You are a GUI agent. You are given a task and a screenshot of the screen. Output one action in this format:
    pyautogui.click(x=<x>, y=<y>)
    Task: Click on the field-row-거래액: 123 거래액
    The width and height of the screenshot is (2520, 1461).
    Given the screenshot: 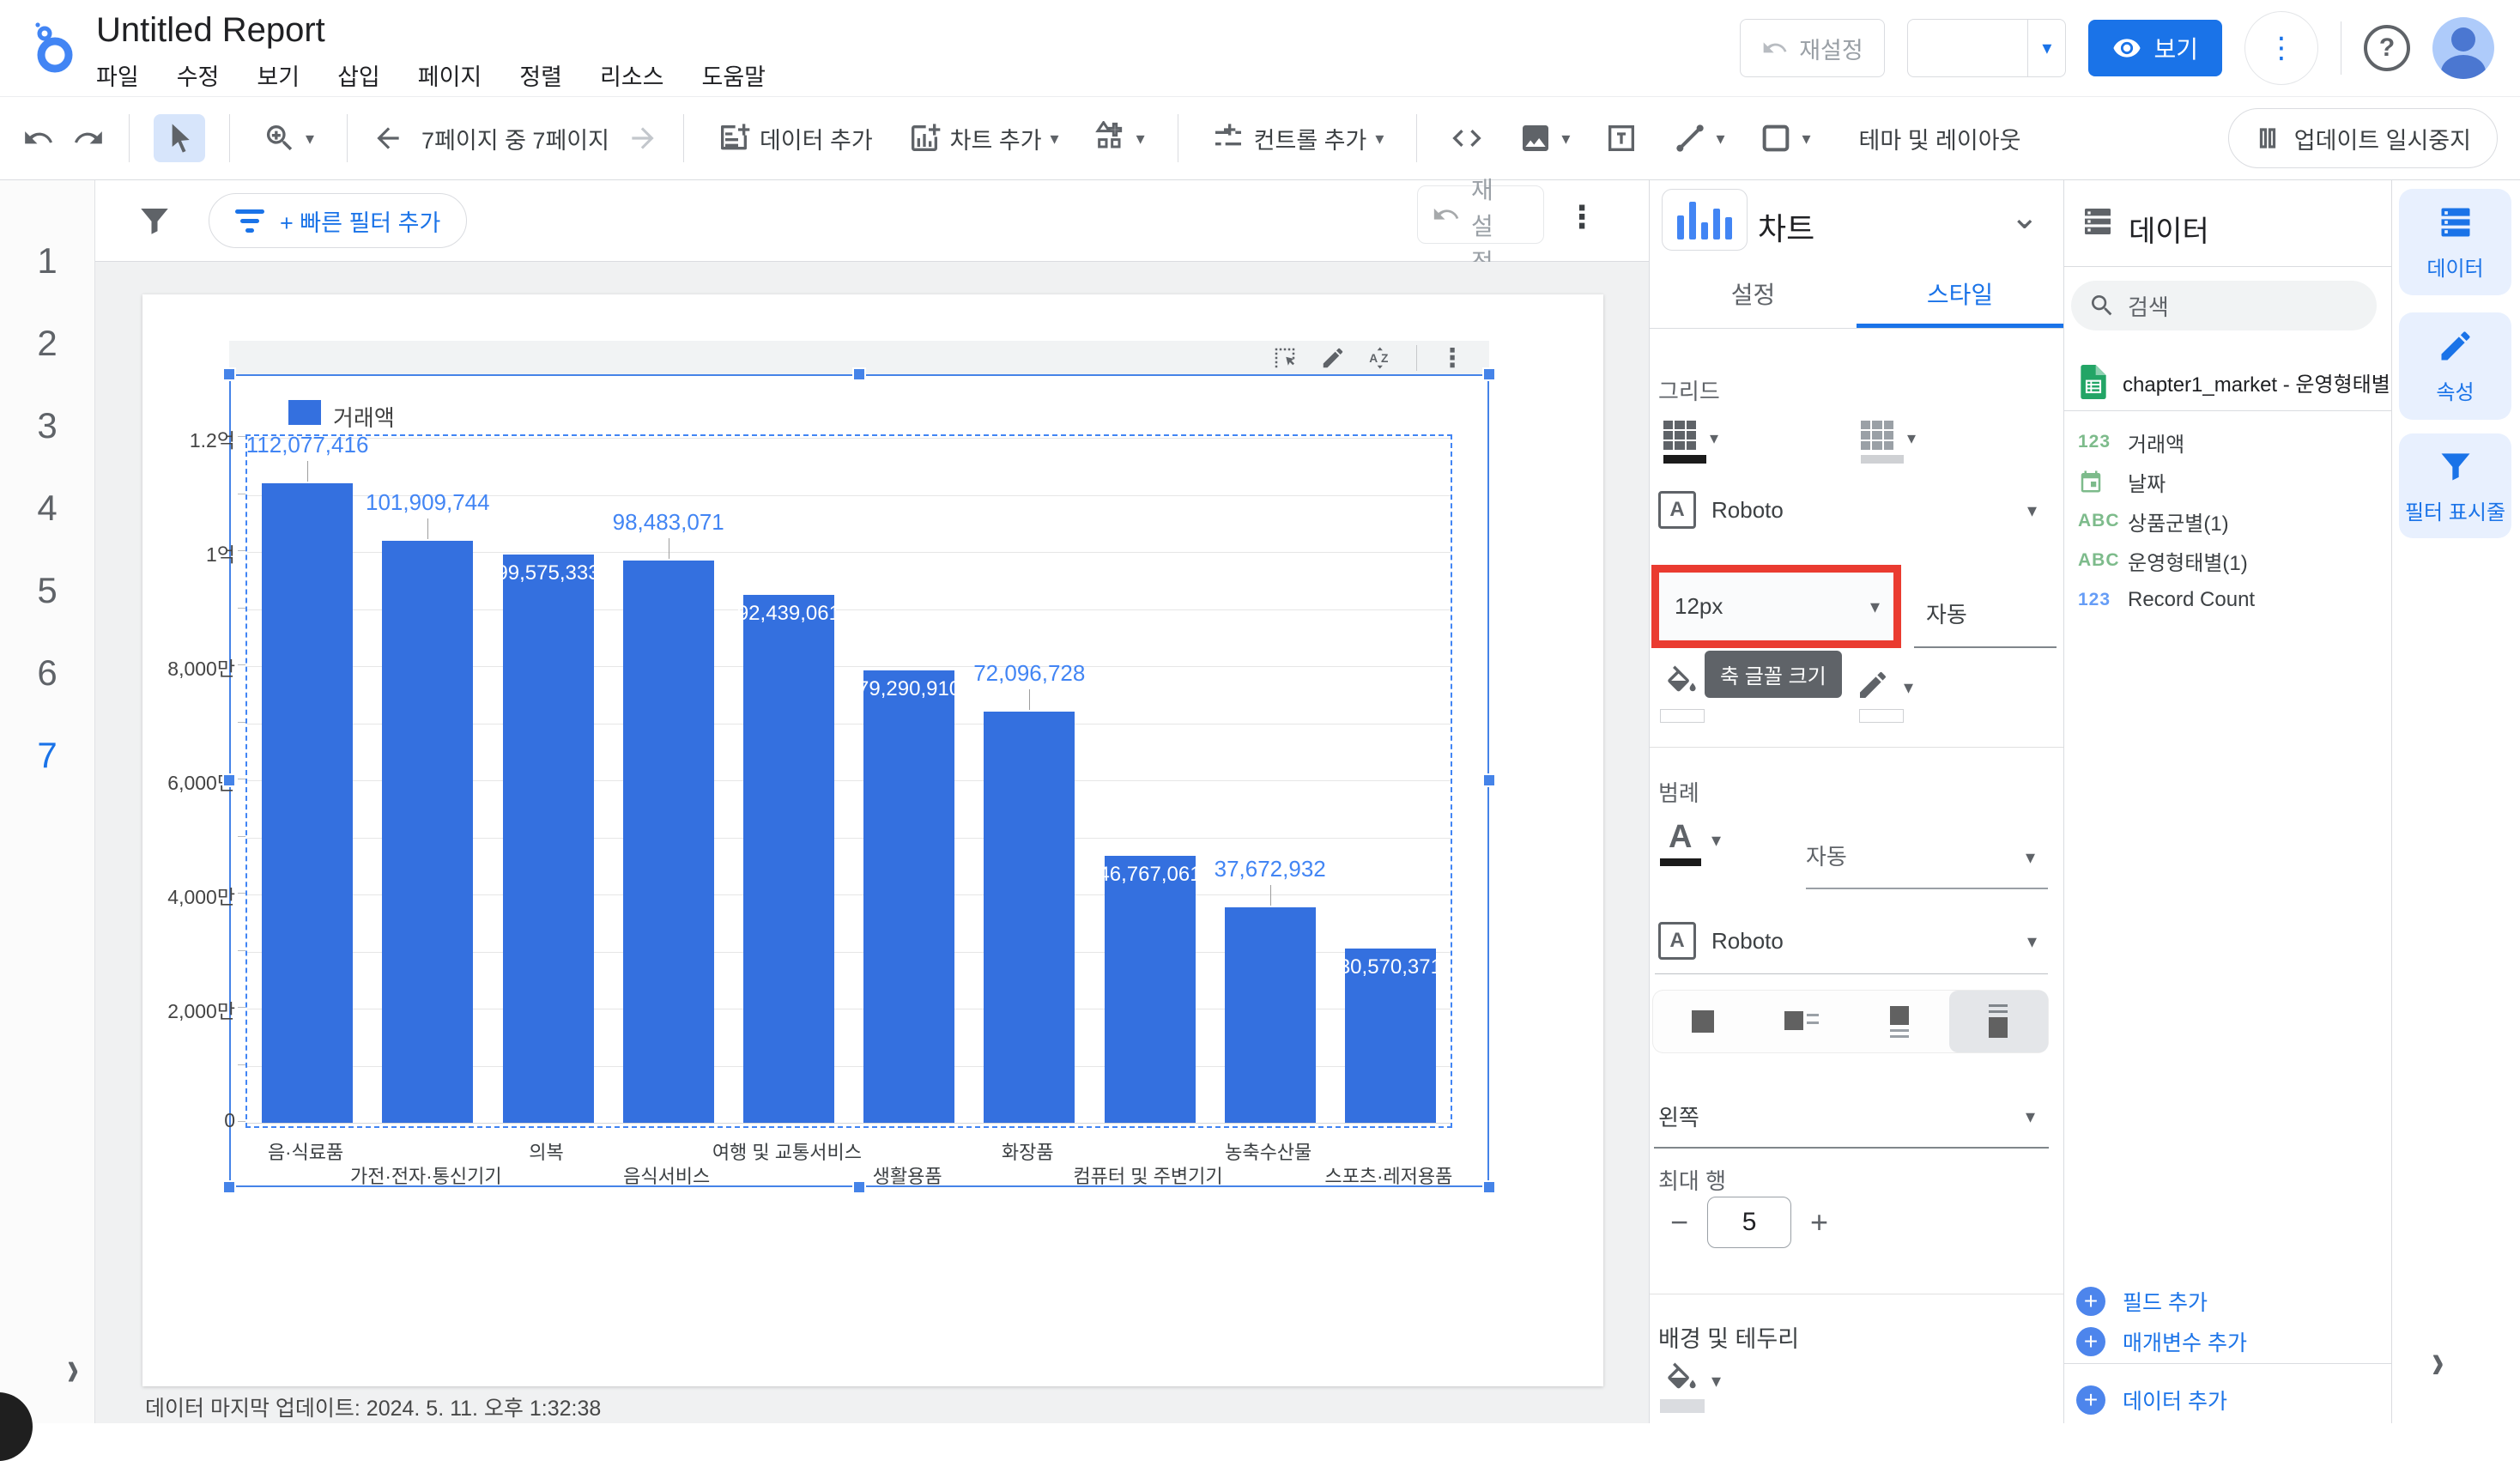 What is the action you would take?
    pyautogui.click(x=2227, y=442)
    